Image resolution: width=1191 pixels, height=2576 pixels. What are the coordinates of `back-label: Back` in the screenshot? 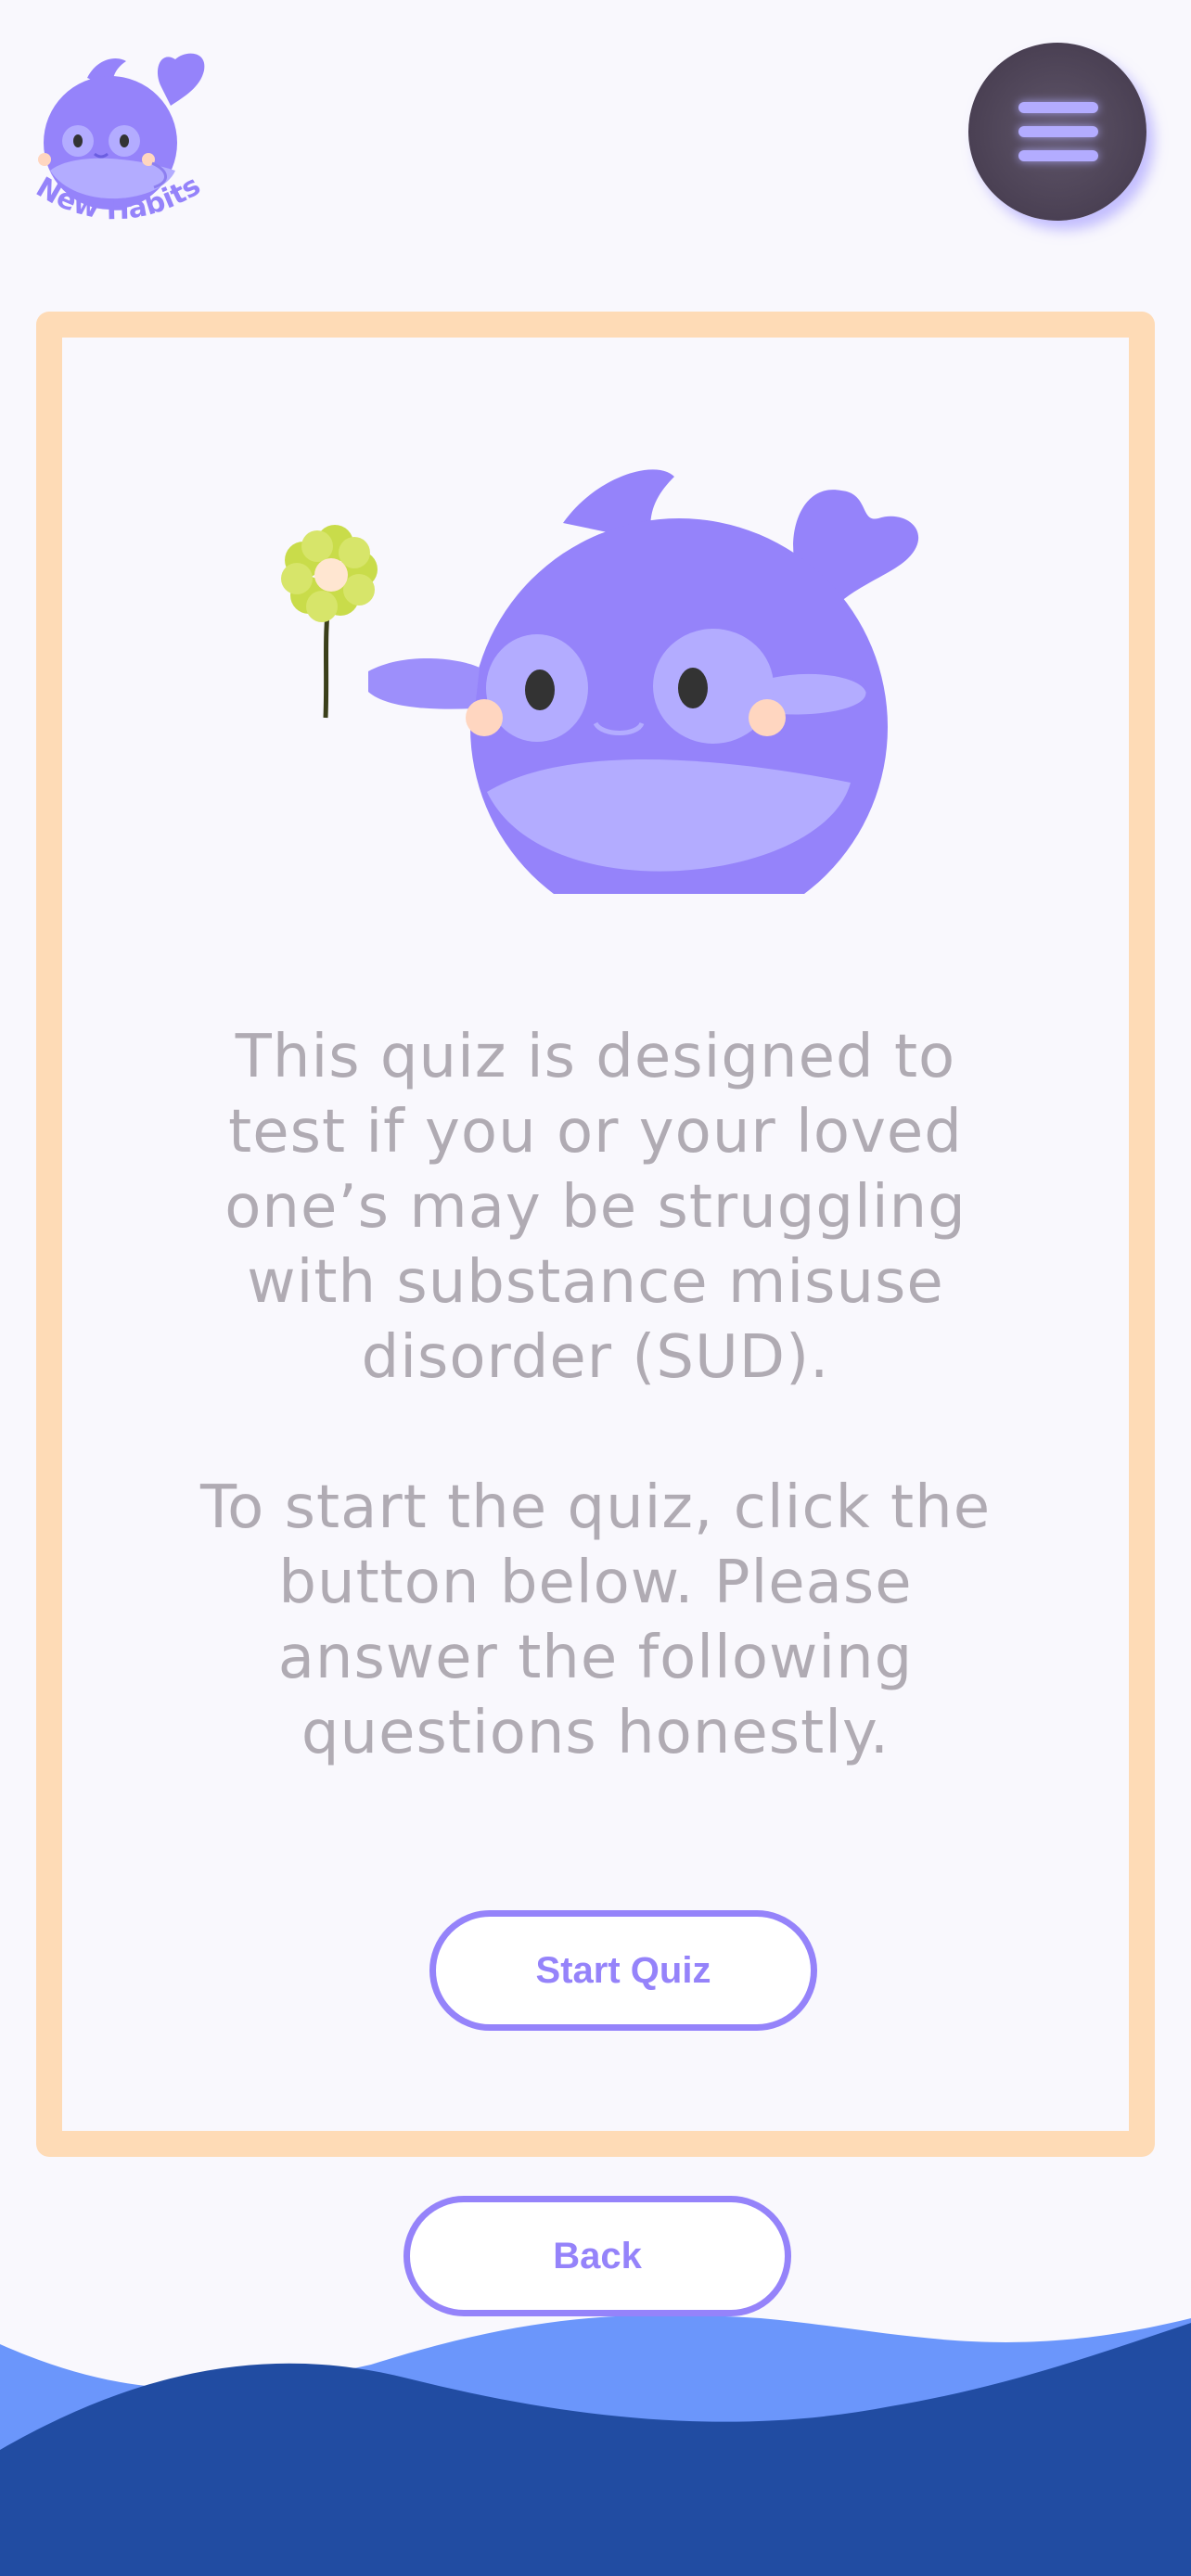 It's located at (597, 2256).